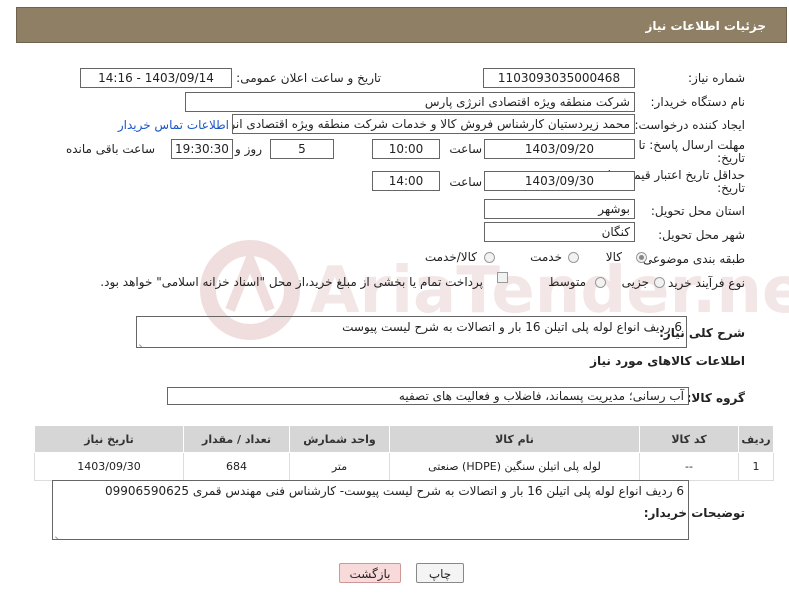 Image resolution: width=789 pixels, height=598 pixels. I want to click on column-header-need-date: تاریخ نیاز, so click(109, 439).